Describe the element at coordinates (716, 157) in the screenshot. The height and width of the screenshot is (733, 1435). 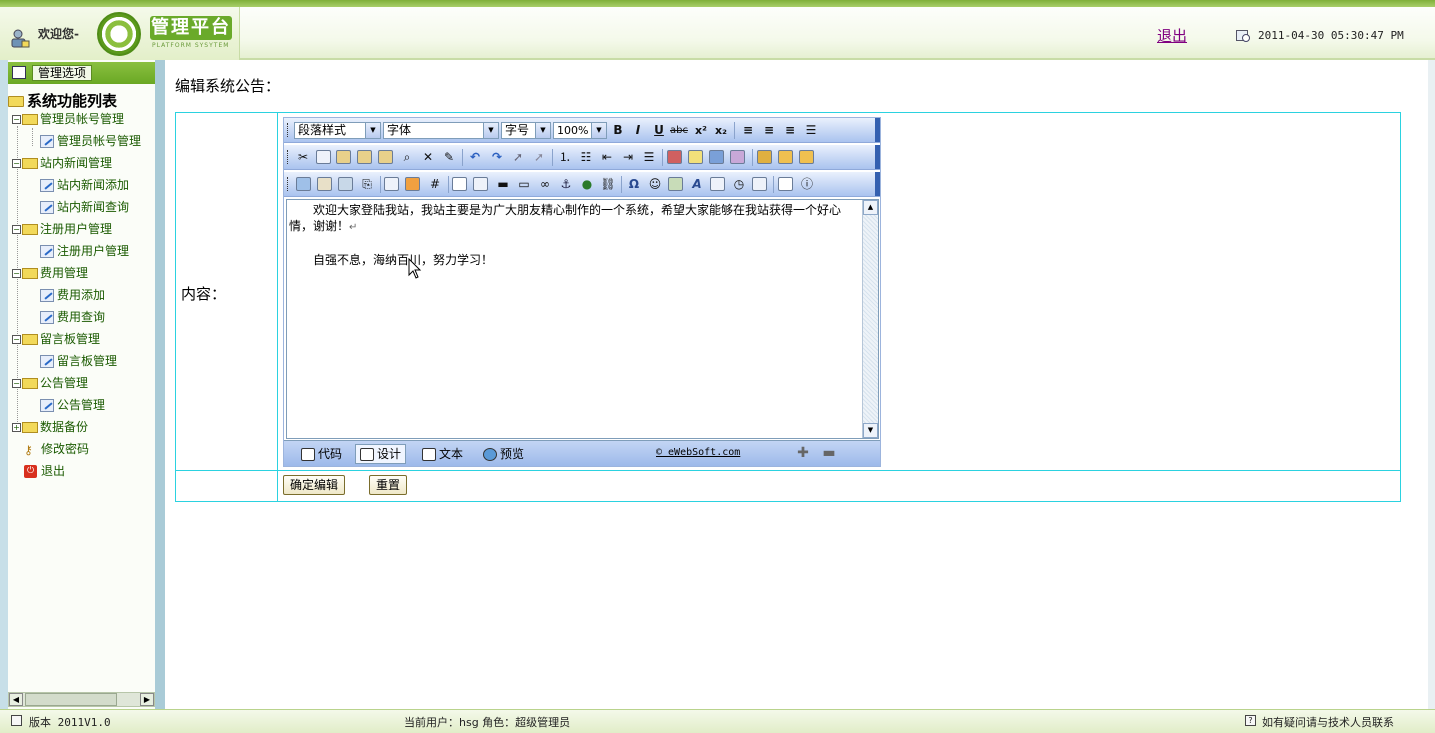
I see `bgcolor-icon` at that location.